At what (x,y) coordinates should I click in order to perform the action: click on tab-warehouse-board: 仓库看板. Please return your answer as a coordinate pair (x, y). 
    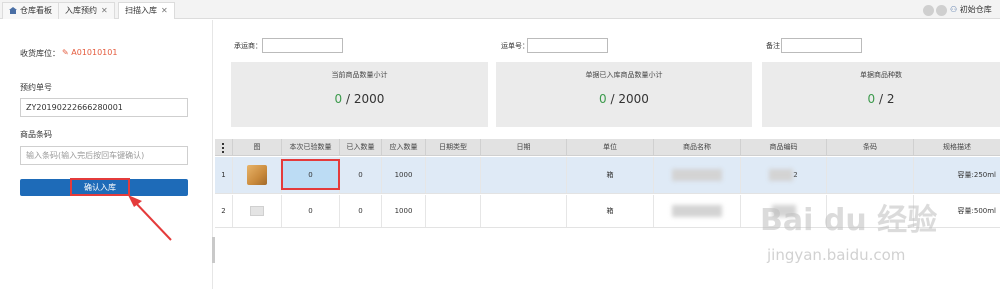
    Looking at the image, I should click on (30, 10).